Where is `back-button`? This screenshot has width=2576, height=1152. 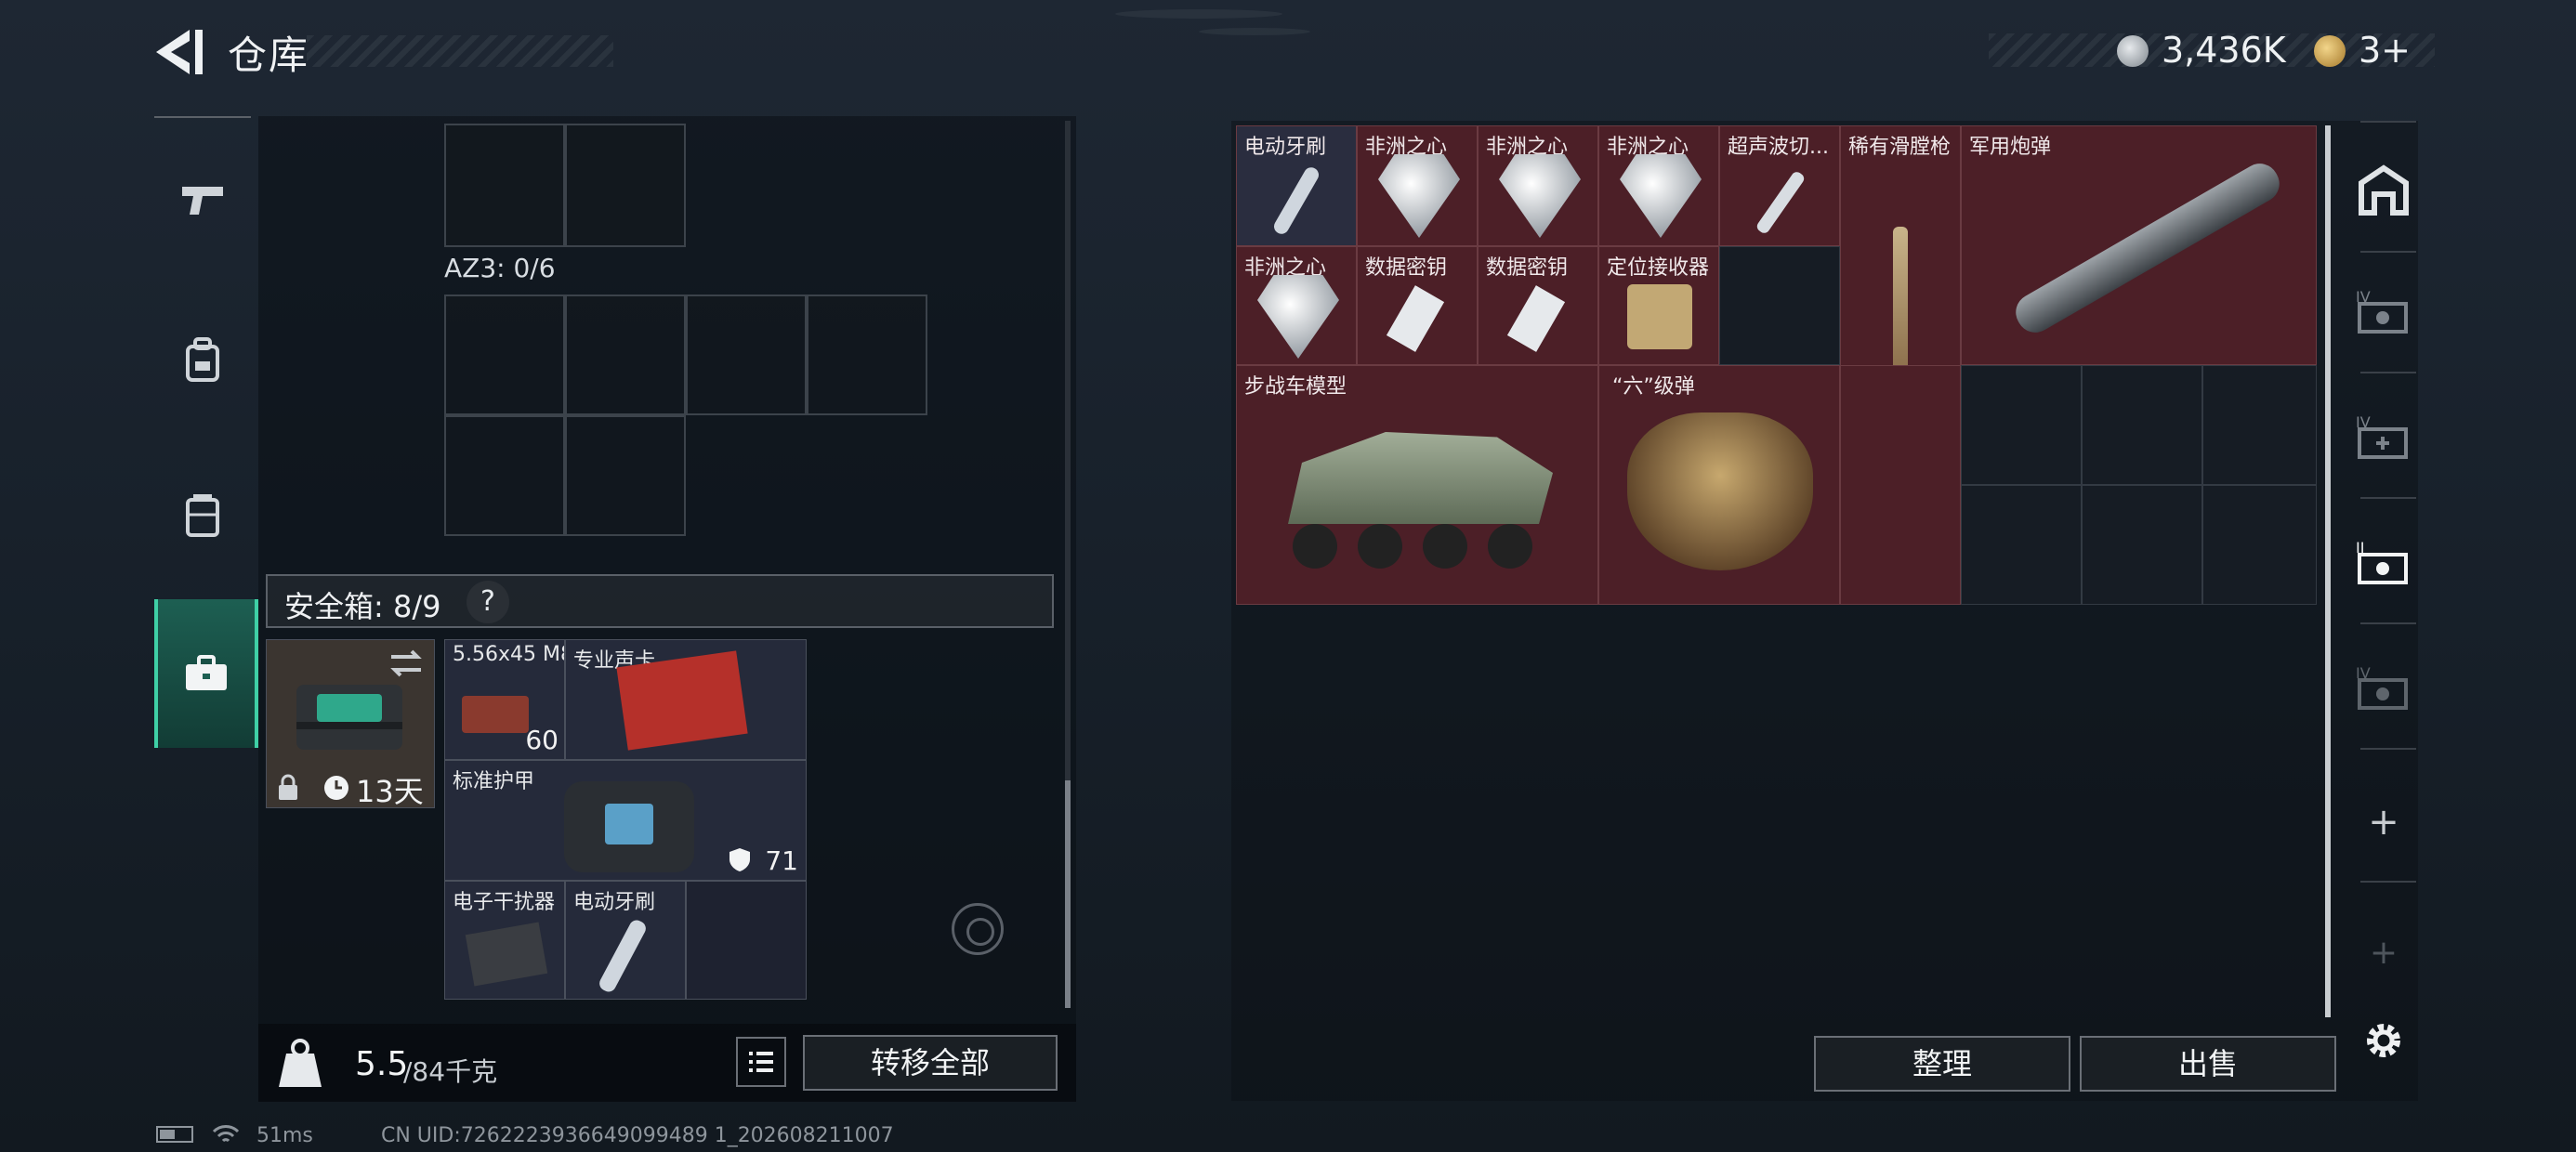
back-button is located at coordinates (176, 52).